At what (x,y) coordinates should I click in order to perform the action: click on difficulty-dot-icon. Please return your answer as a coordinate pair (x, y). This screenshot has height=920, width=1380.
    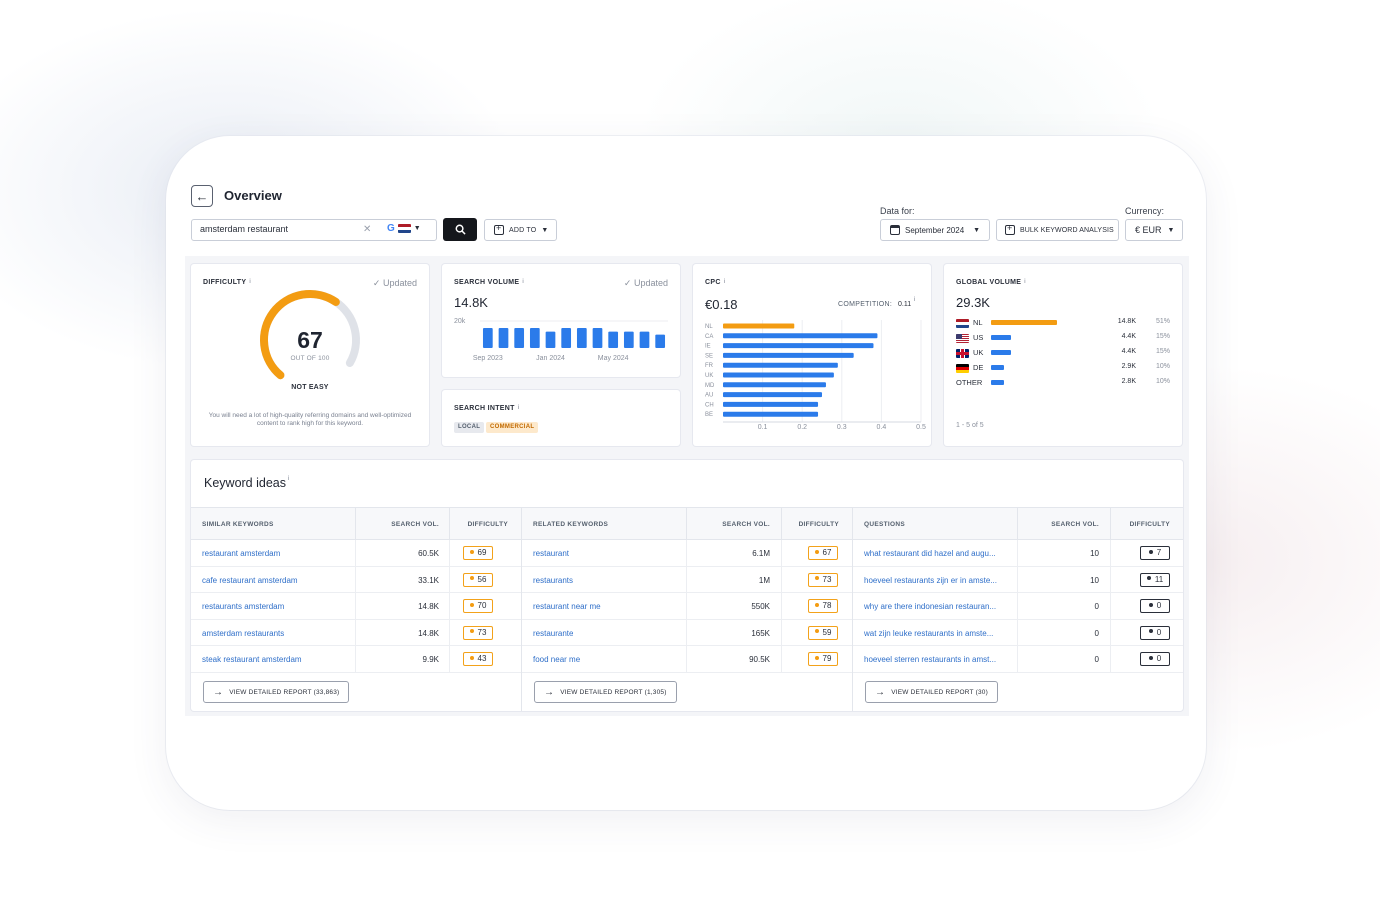
    Looking at the image, I should click on (816, 578).